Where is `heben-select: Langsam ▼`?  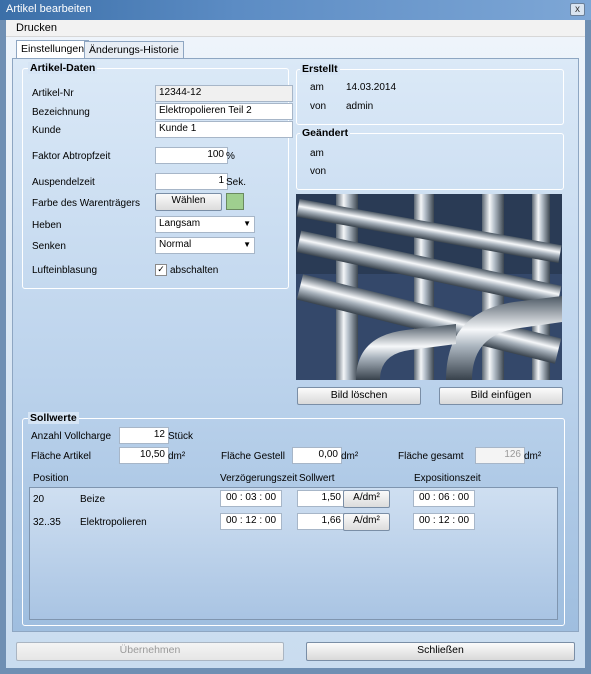 heben-select: Langsam ▼ is located at coordinates (205, 224).